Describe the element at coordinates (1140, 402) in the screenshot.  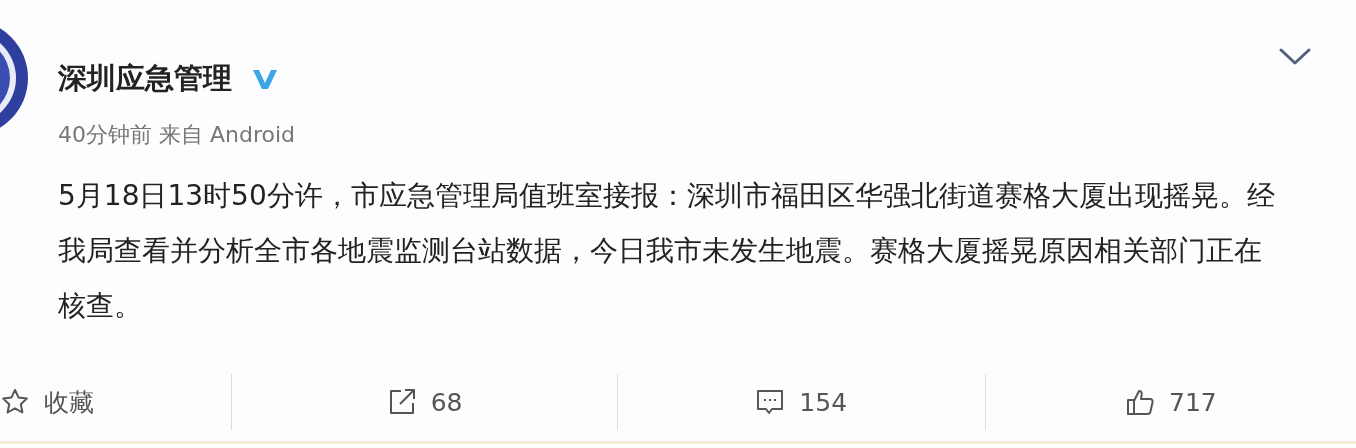
I see `thumbs-up-icon` at that location.